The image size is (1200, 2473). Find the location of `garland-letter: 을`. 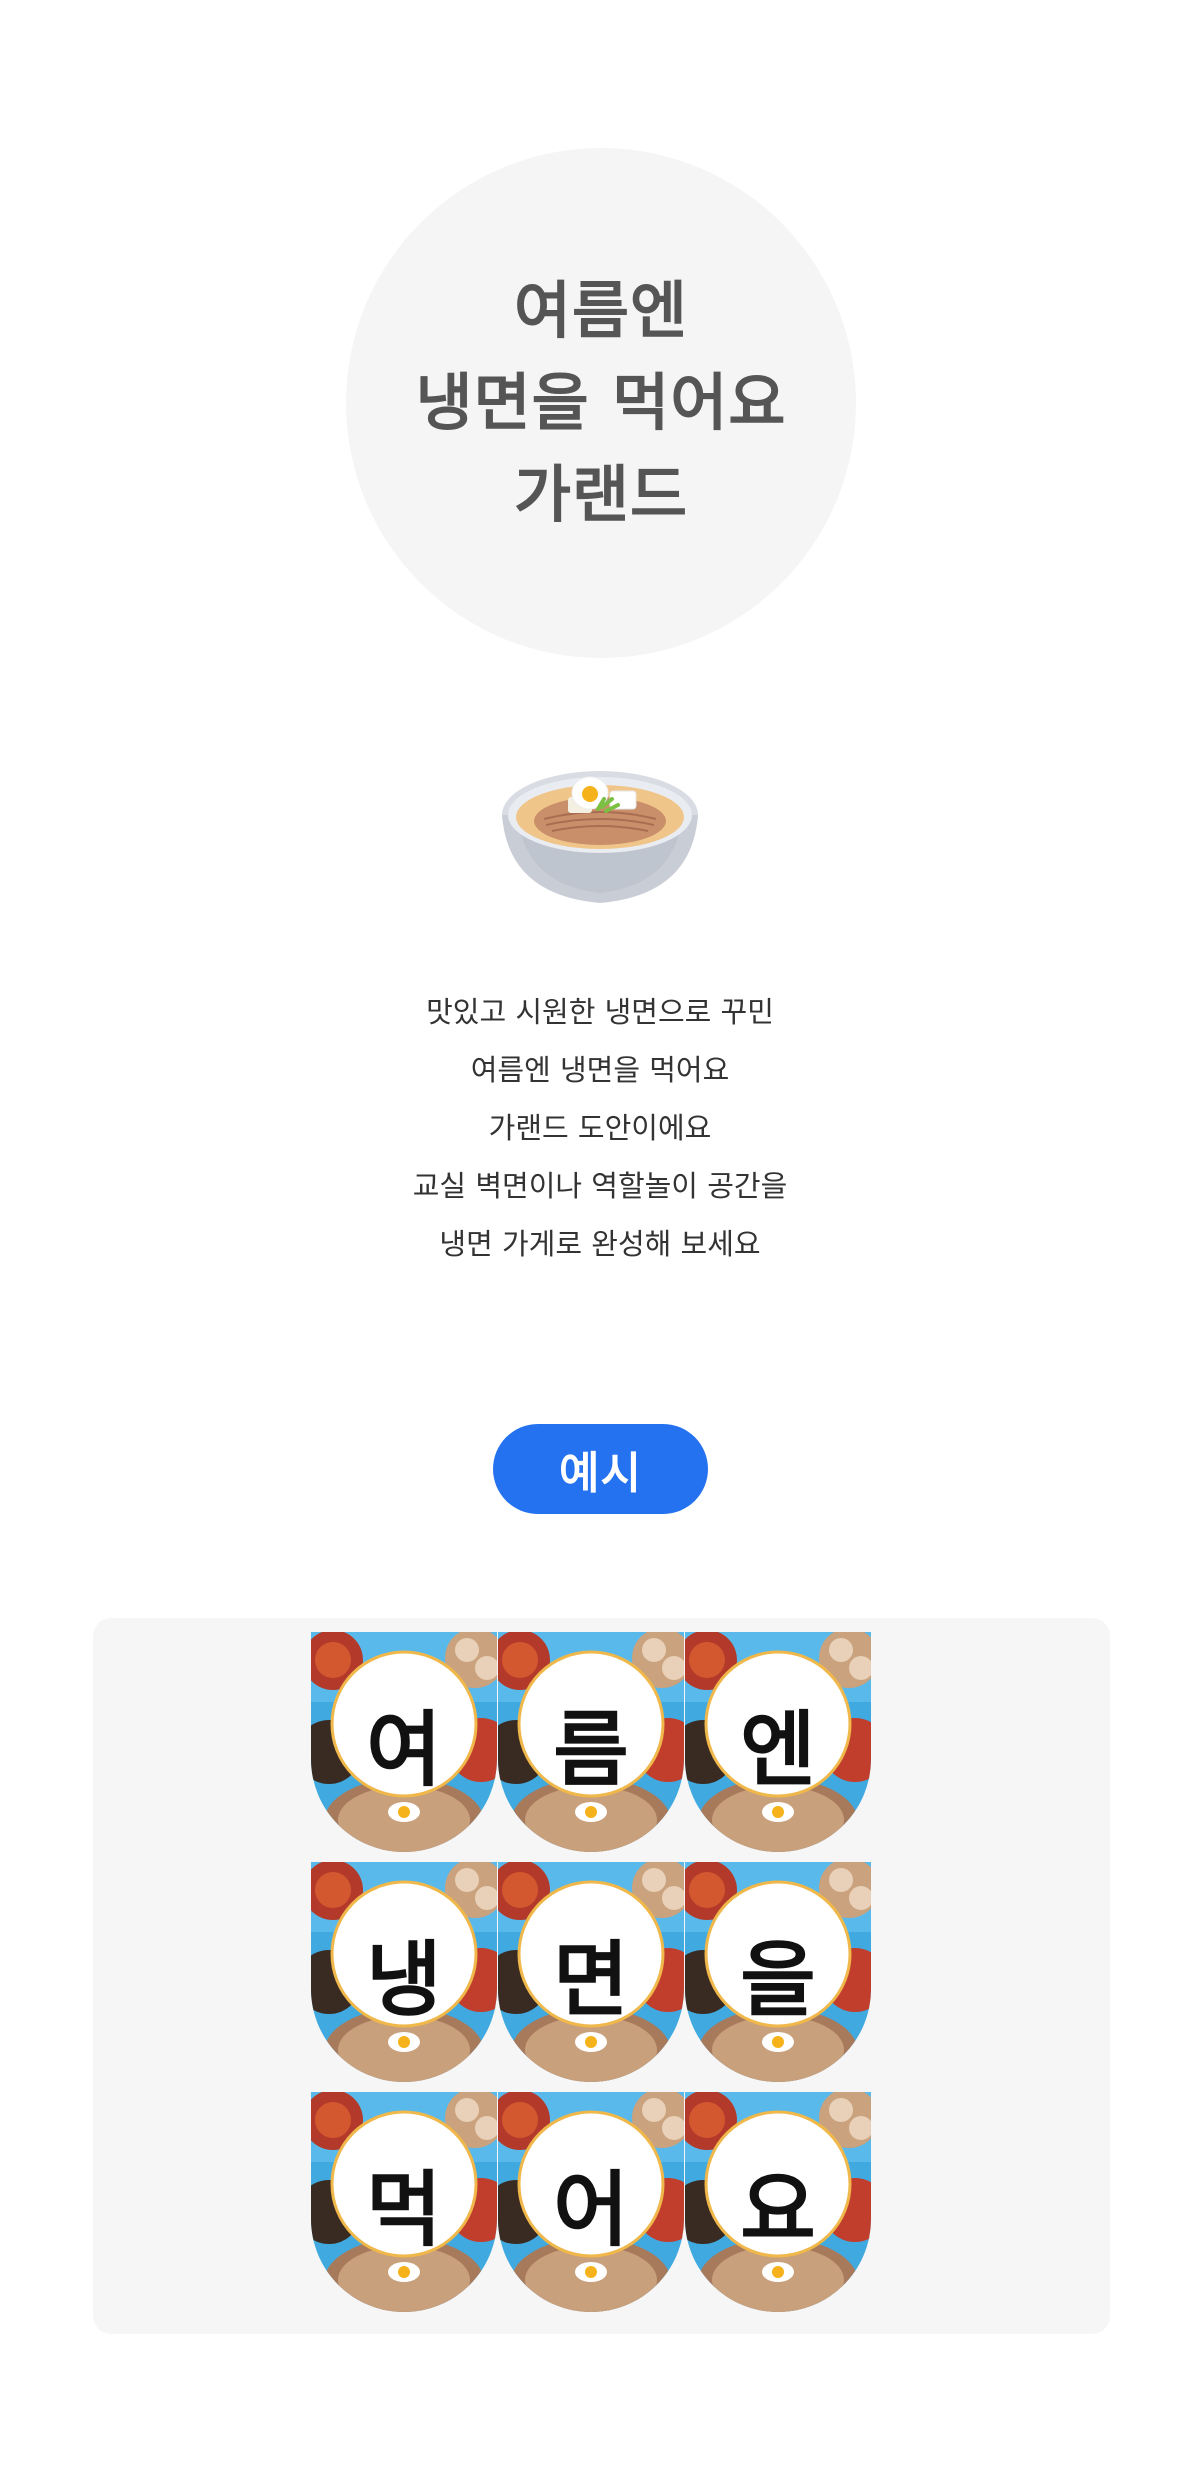

garland-letter: 을 is located at coordinates (778, 1980).